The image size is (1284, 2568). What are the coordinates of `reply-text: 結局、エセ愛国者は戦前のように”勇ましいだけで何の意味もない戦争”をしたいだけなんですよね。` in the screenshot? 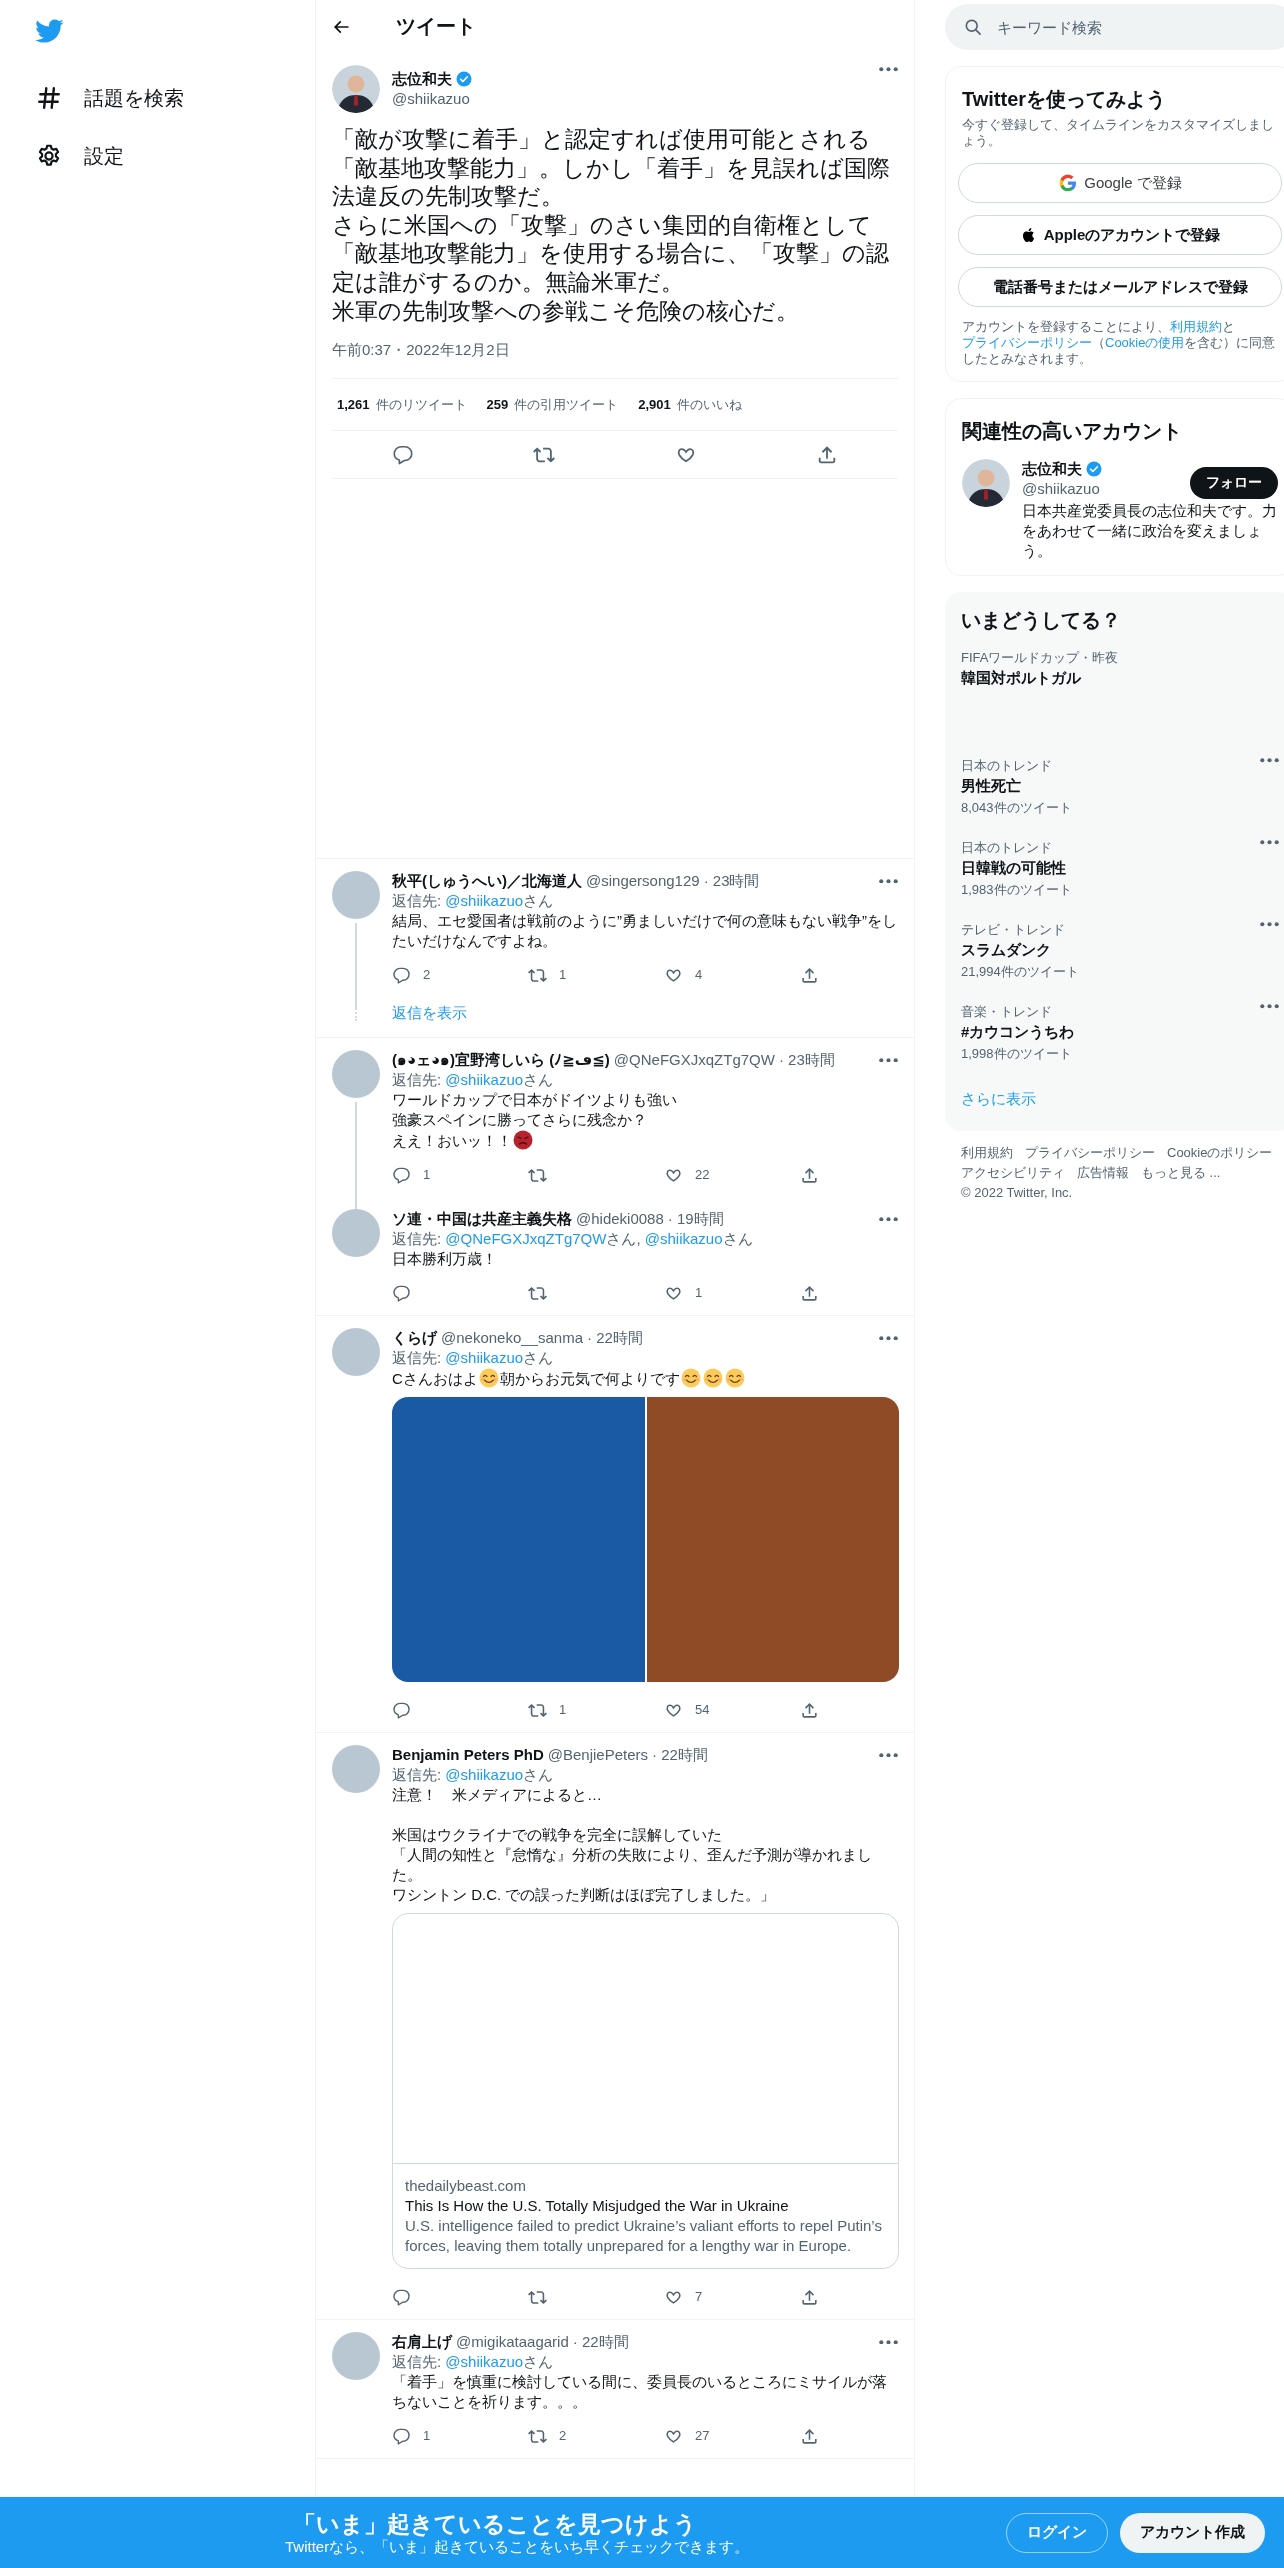 It's located at (645, 931).